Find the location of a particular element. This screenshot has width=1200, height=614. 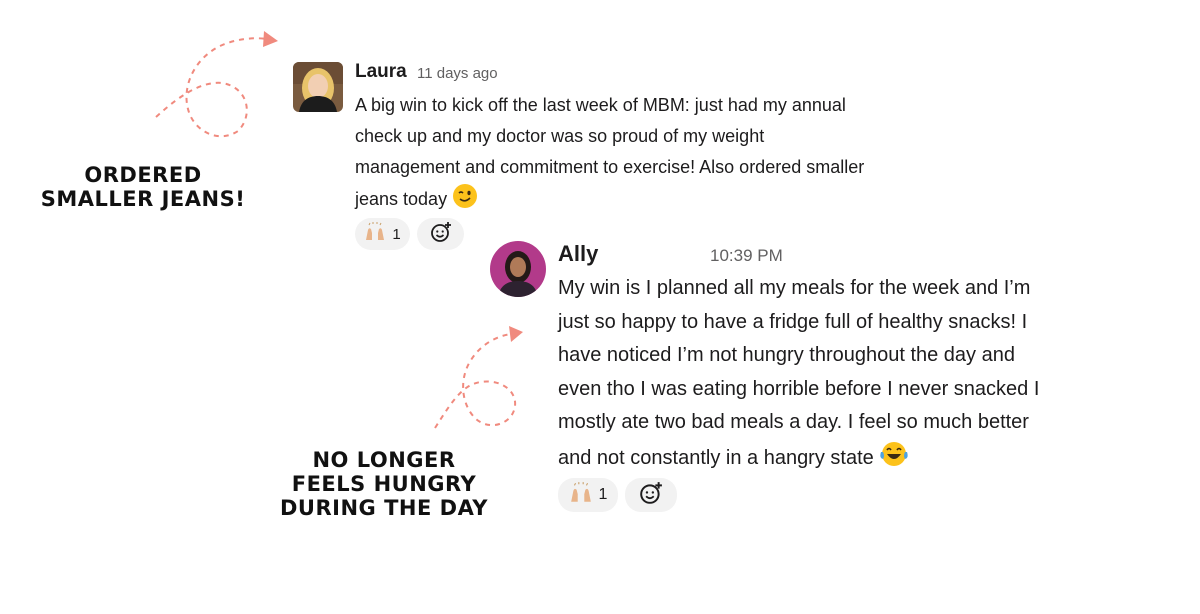

tears-of-joy-emoji is located at coordinates (894, 460).